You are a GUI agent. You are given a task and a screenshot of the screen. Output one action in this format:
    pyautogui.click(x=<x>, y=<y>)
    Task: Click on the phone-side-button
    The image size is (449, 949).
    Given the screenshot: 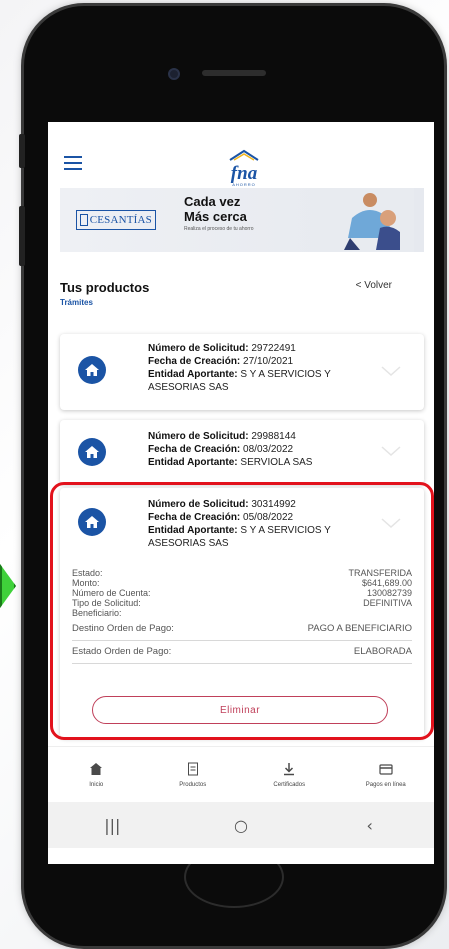 What is the action you would take?
    pyautogui.click(x=22, y=151)
    